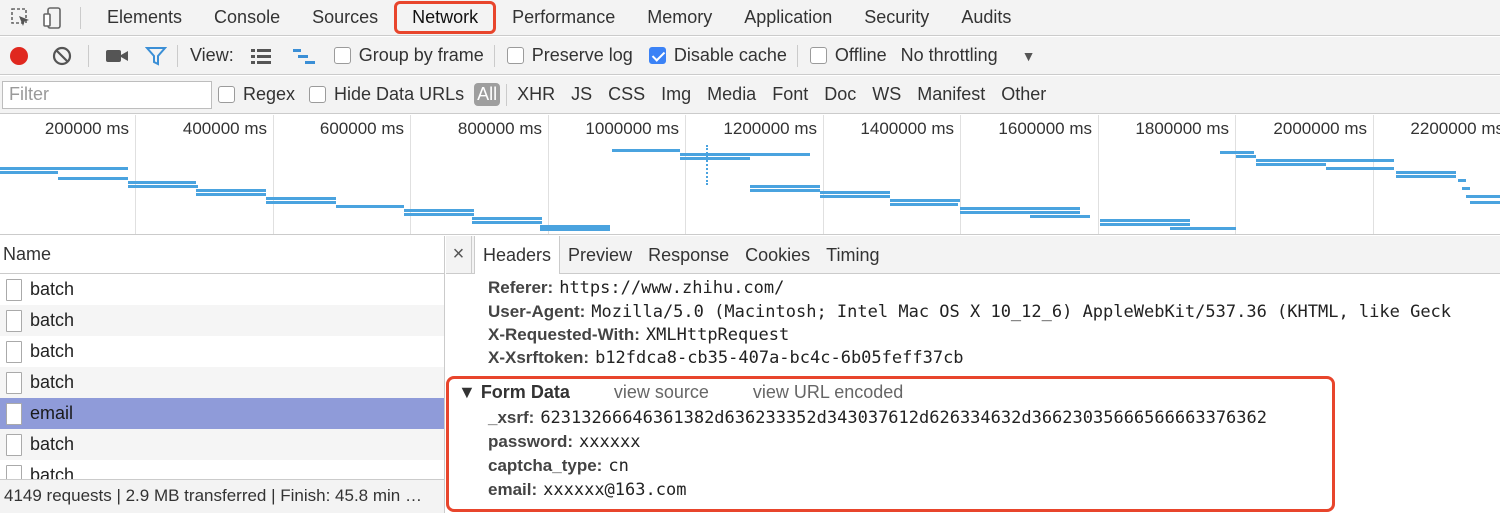 This screenshot has height=513, width=1500. I want to click on tab-security: Security, so click(896, 18).